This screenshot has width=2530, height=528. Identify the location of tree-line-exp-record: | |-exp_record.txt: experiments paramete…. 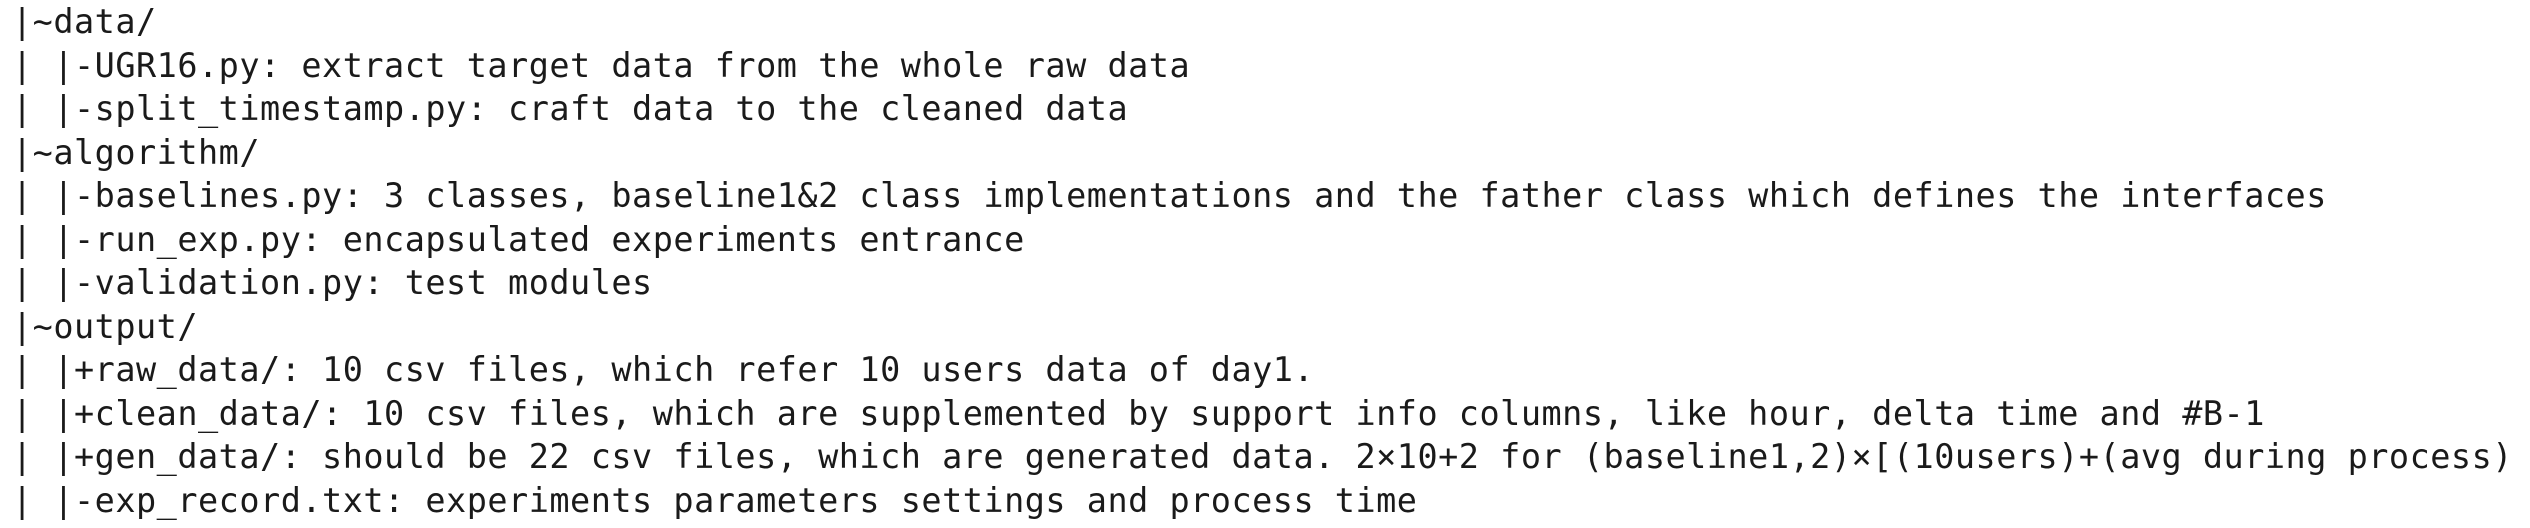
(715, 500).